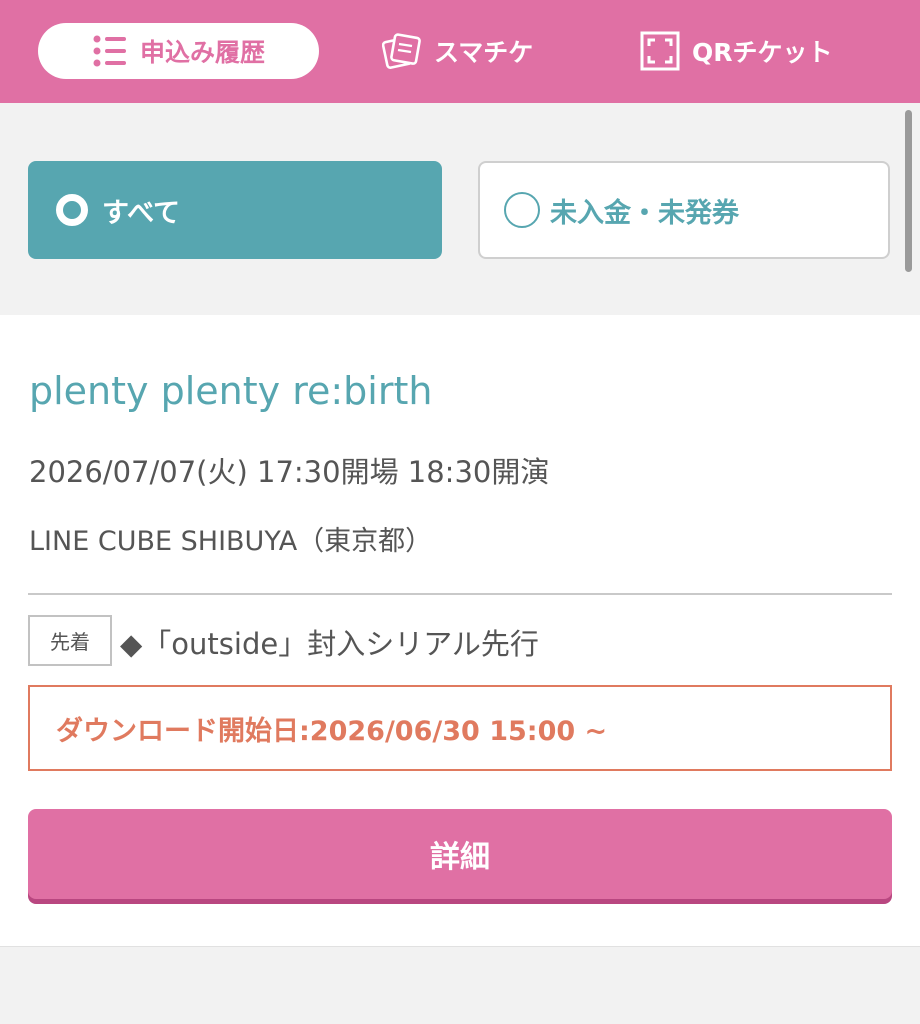  Describe the element at coordinates (141, 213) in the screenshot. I see `filter-all-label: すべて` at that location.